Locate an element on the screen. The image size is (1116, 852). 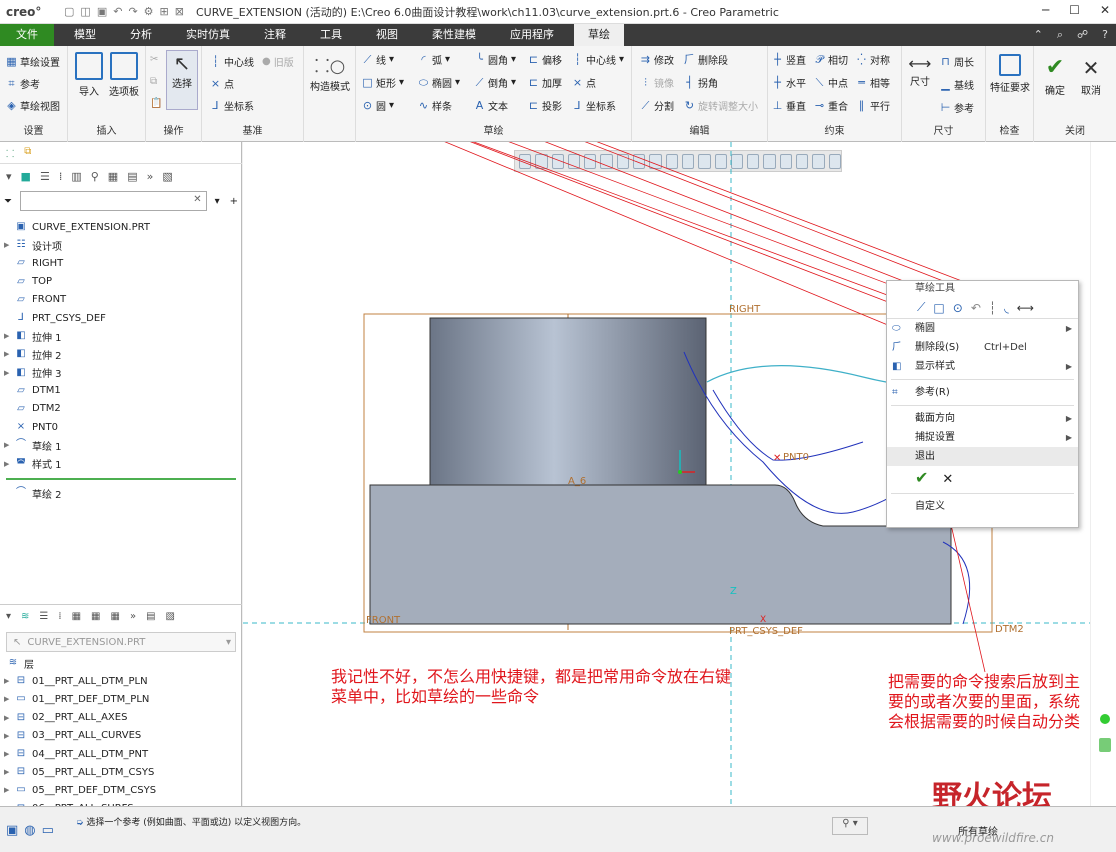
layers-icon: ≋ is located at coordinates (25, 616).